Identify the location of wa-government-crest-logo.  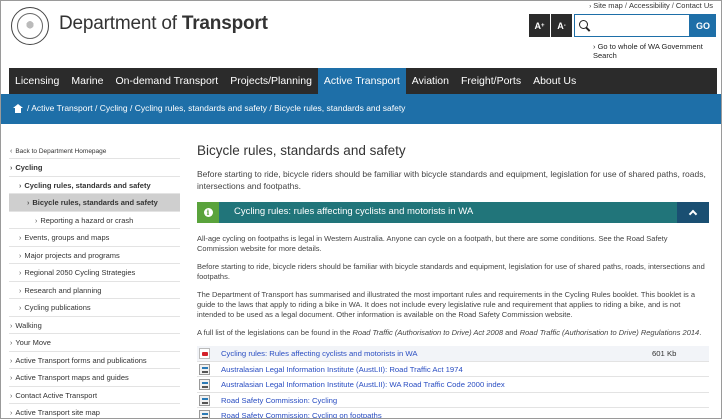
(30, 26).